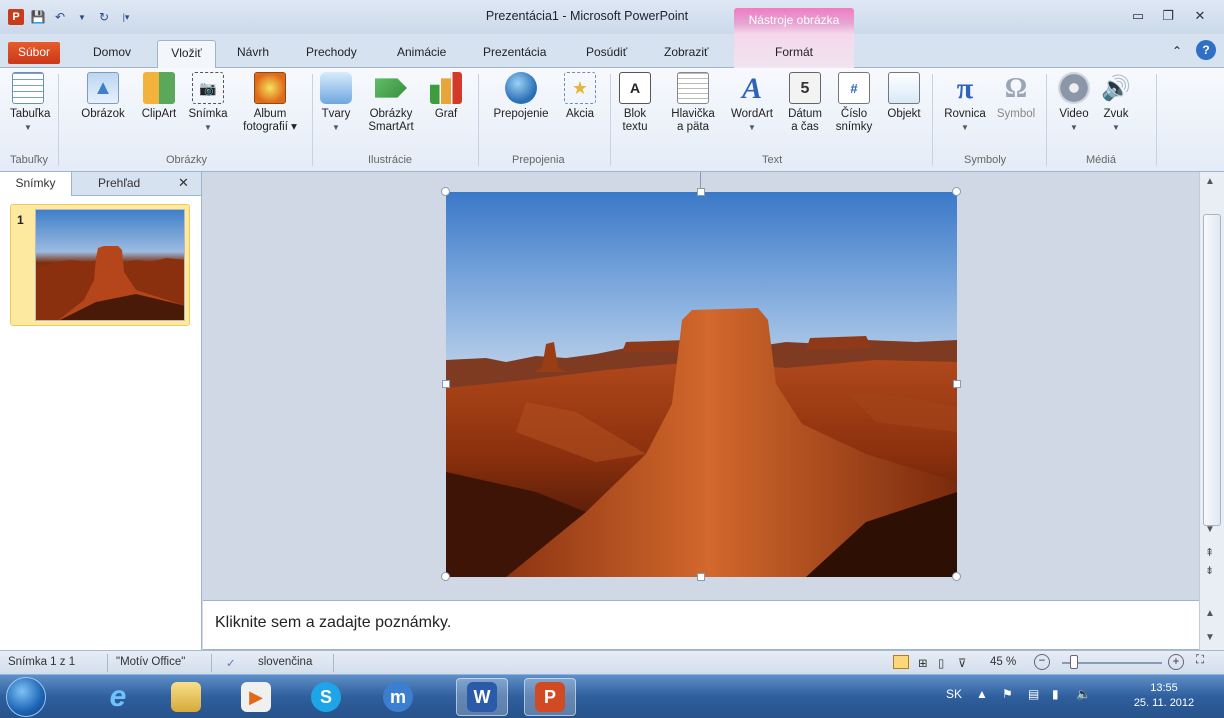  What do you see at coordinates (693, 103) in the screenshot?
I see `header-footer-button: Hlavička a päta` at bounding box center [693, 103].